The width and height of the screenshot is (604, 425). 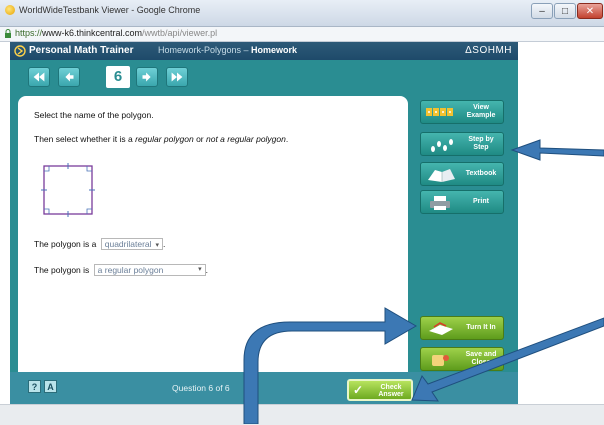 What do you see at coordinates (274, 50) in the screenshot?
I see `assignment-type: Homework` at bounding box center [274, 50].